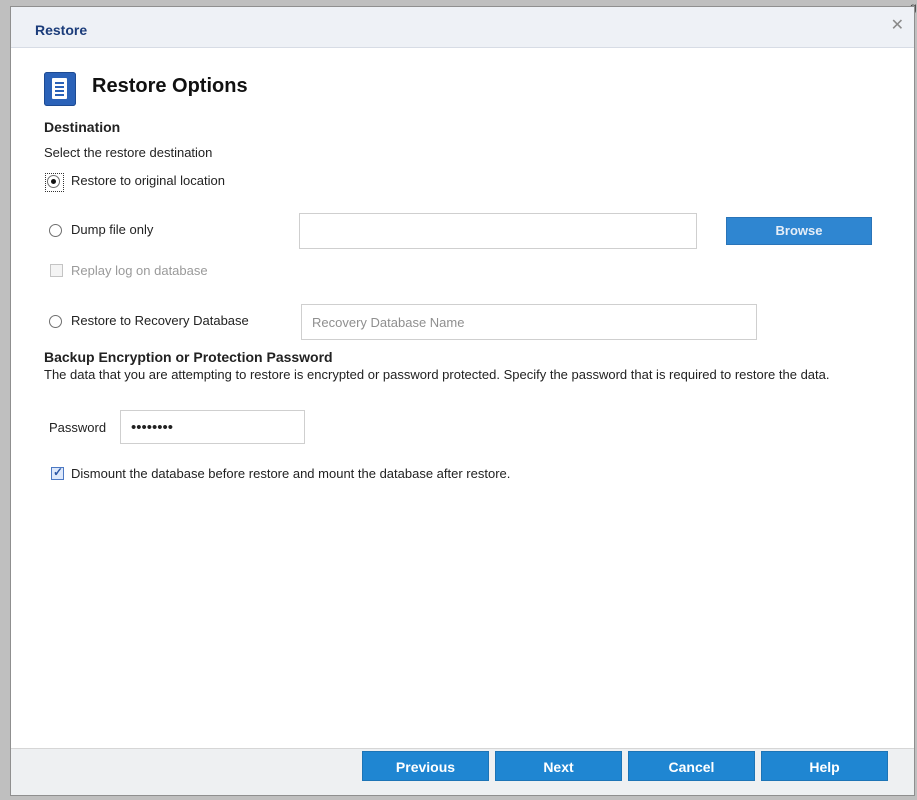 This screenshot has width=917, height=800. What do you see at coordinates (558, 766) in the screenshot?
I see `next-button: Next` at bounding box center [558, 766].